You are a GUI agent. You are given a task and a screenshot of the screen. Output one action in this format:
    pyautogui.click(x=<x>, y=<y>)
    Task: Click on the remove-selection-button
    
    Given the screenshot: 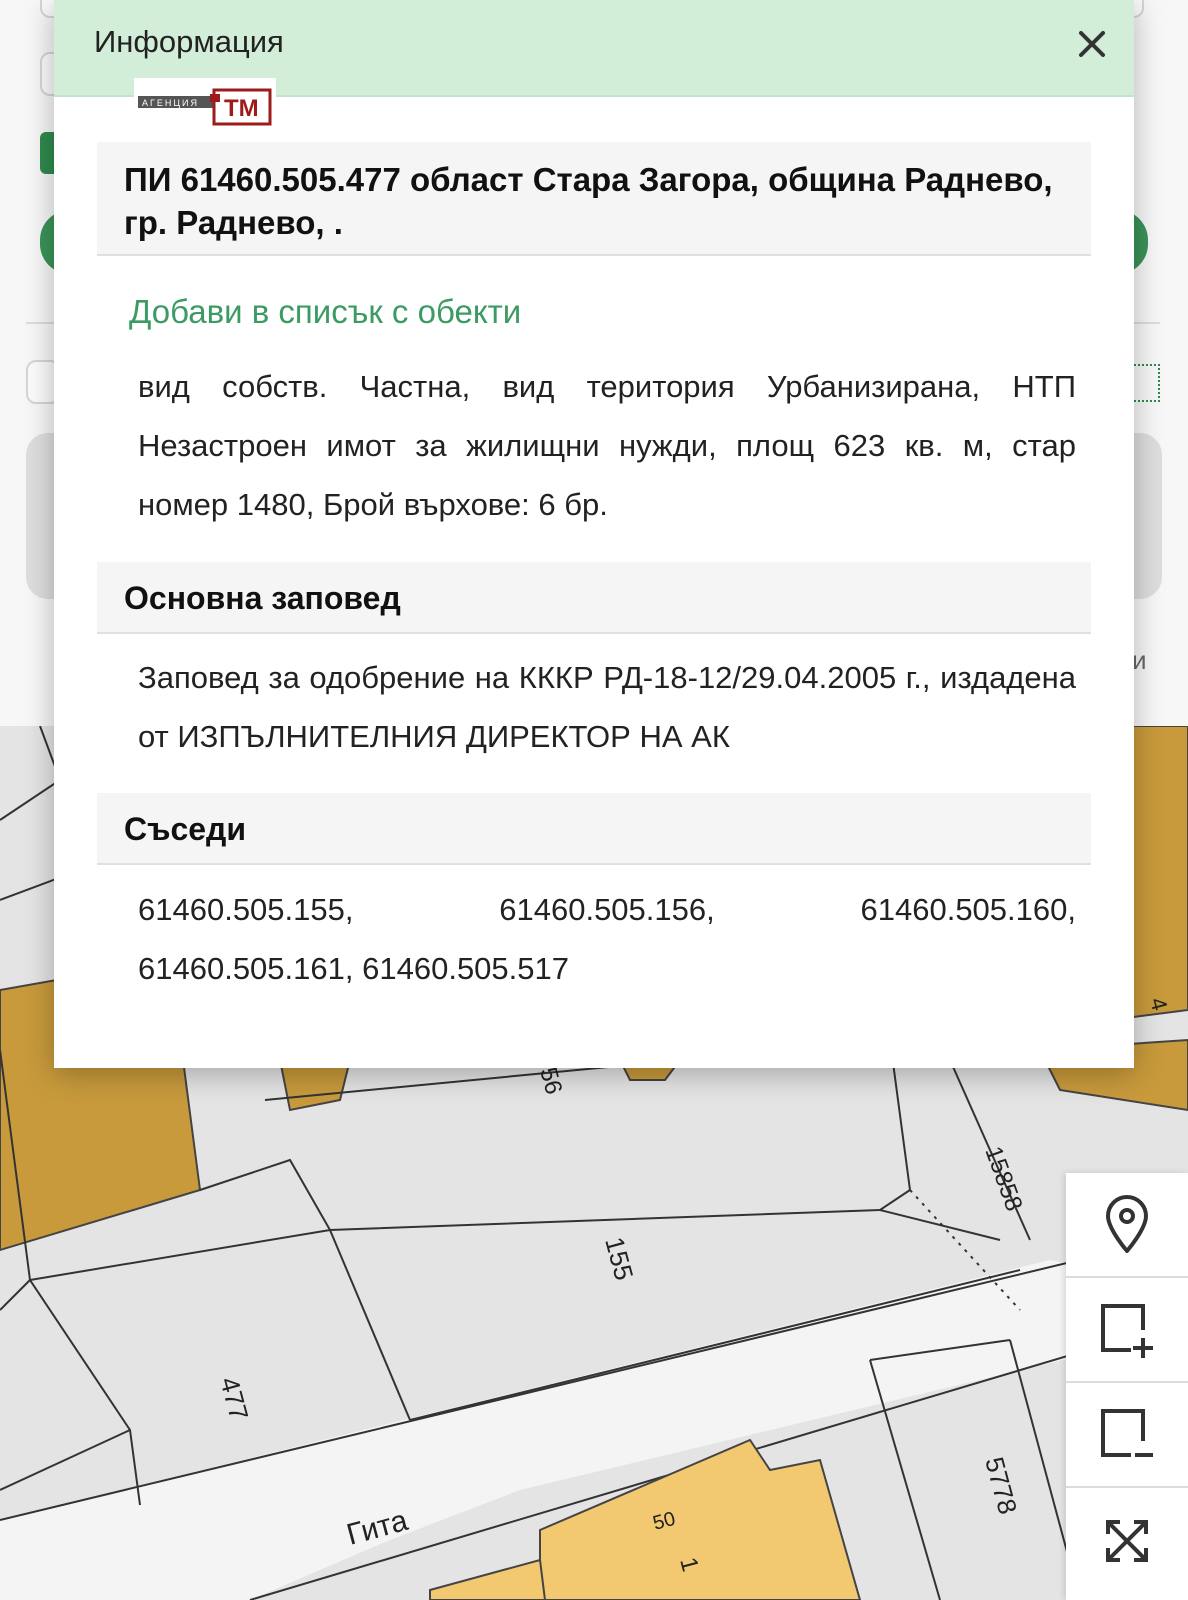 What is the action you would take?
    pyautogui.click(x=1127, y=1435)
    